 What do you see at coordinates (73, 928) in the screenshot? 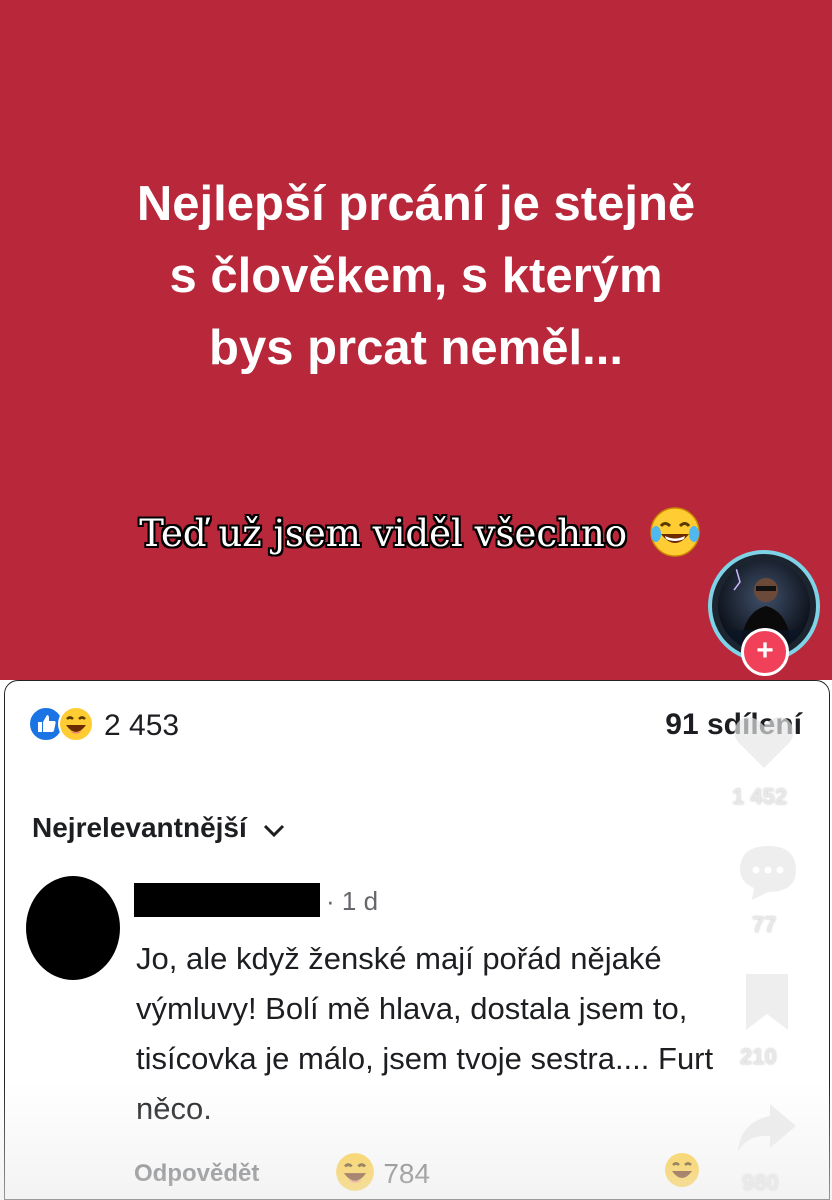
I see `commenter-avatar` at bounding box center [73, 928].